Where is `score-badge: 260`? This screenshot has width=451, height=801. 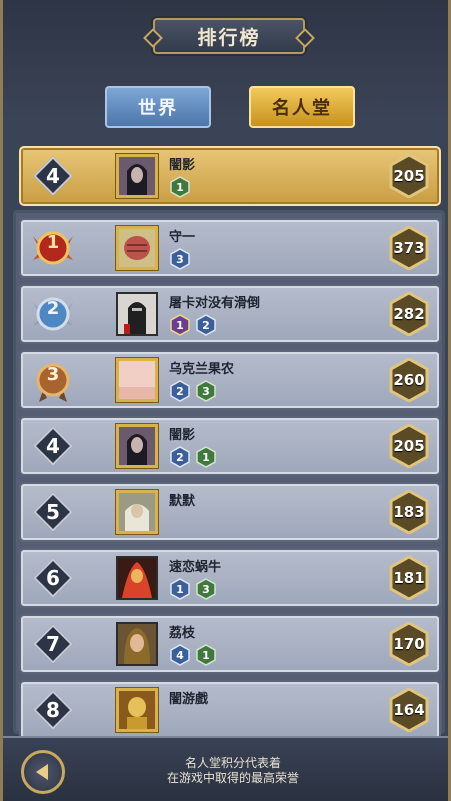
score-badge: 260 is located at coordinates (409, 380).